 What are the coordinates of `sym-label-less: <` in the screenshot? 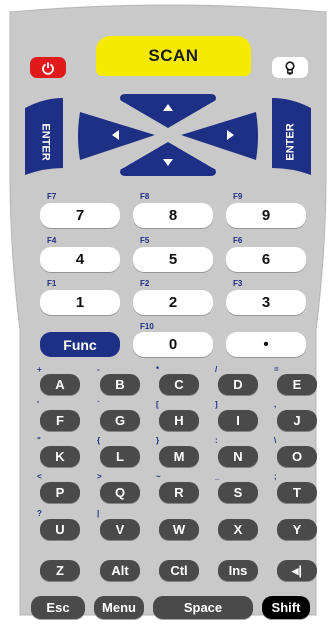 It's located at (39, 476).